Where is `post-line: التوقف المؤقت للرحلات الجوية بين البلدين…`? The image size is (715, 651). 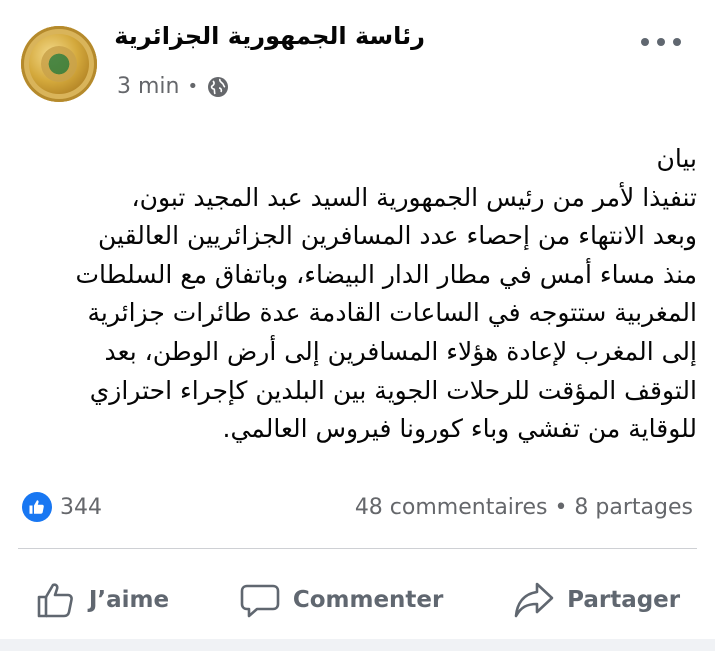
post-line: التوقف المؤقت للرحلات الجوية بين البلدين… is located at coordinates (393, 390).